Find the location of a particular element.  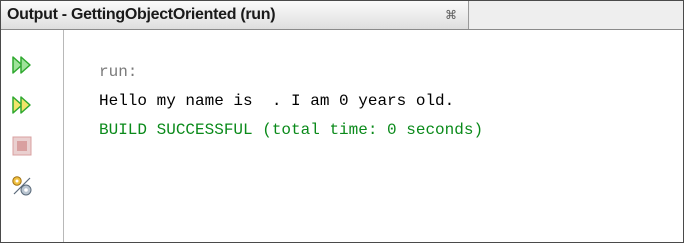

tab-bar-empty-area is located at coordinates (576, 15).